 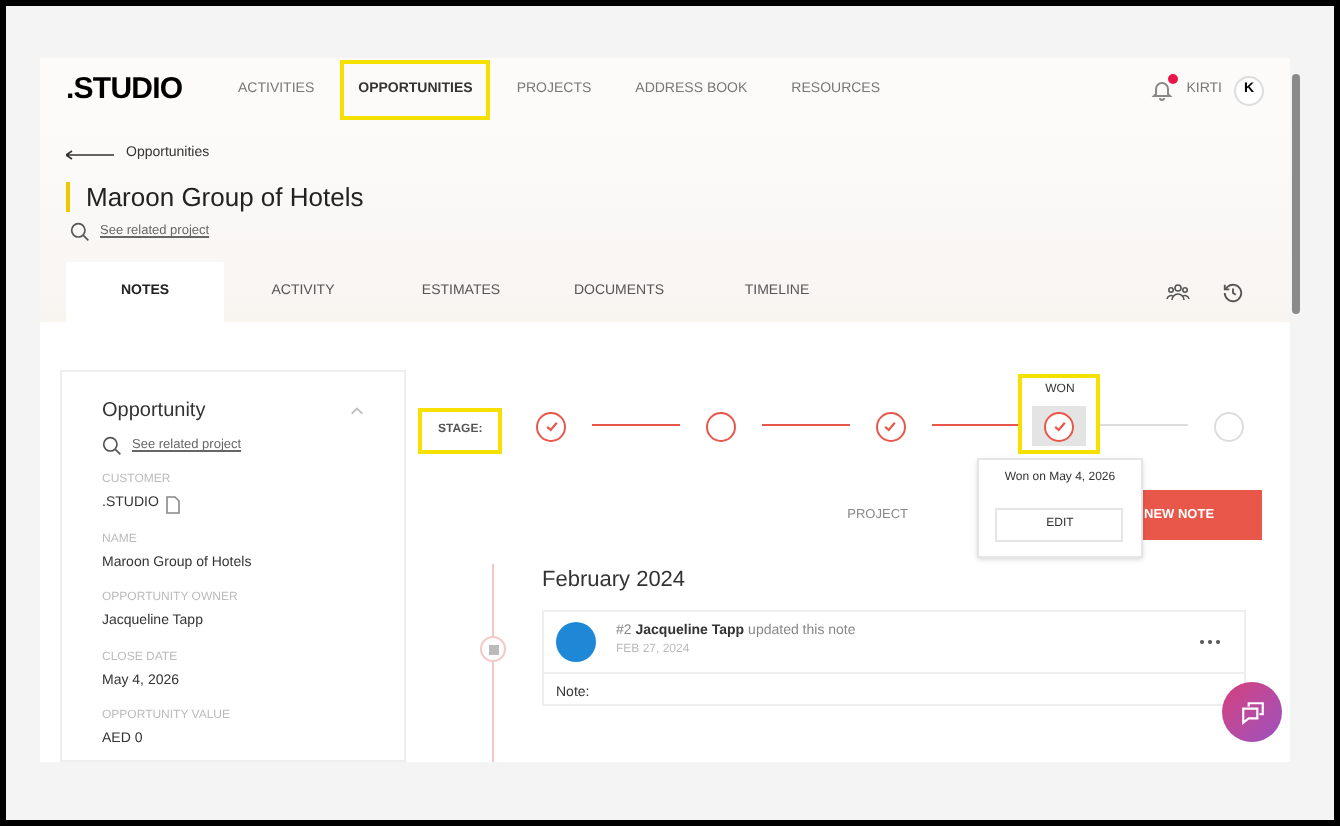 What do you see at coordinates (357, 411) in the screenshot?
I see `collapse-chevron-icon` at bounding box center [357, 411].